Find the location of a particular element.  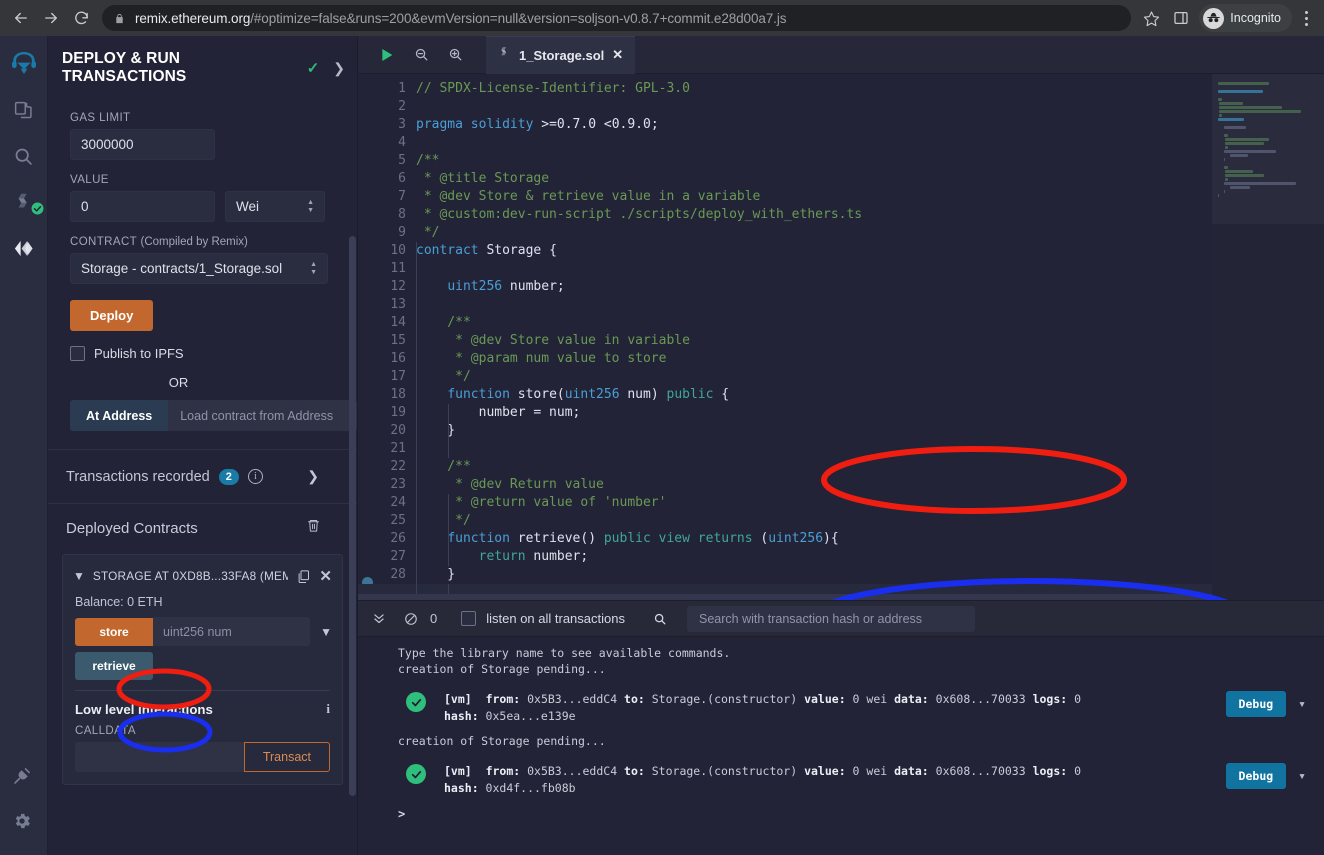

transaction-search-input: Search with transaction hash or address is located at coordinates (830, 618).